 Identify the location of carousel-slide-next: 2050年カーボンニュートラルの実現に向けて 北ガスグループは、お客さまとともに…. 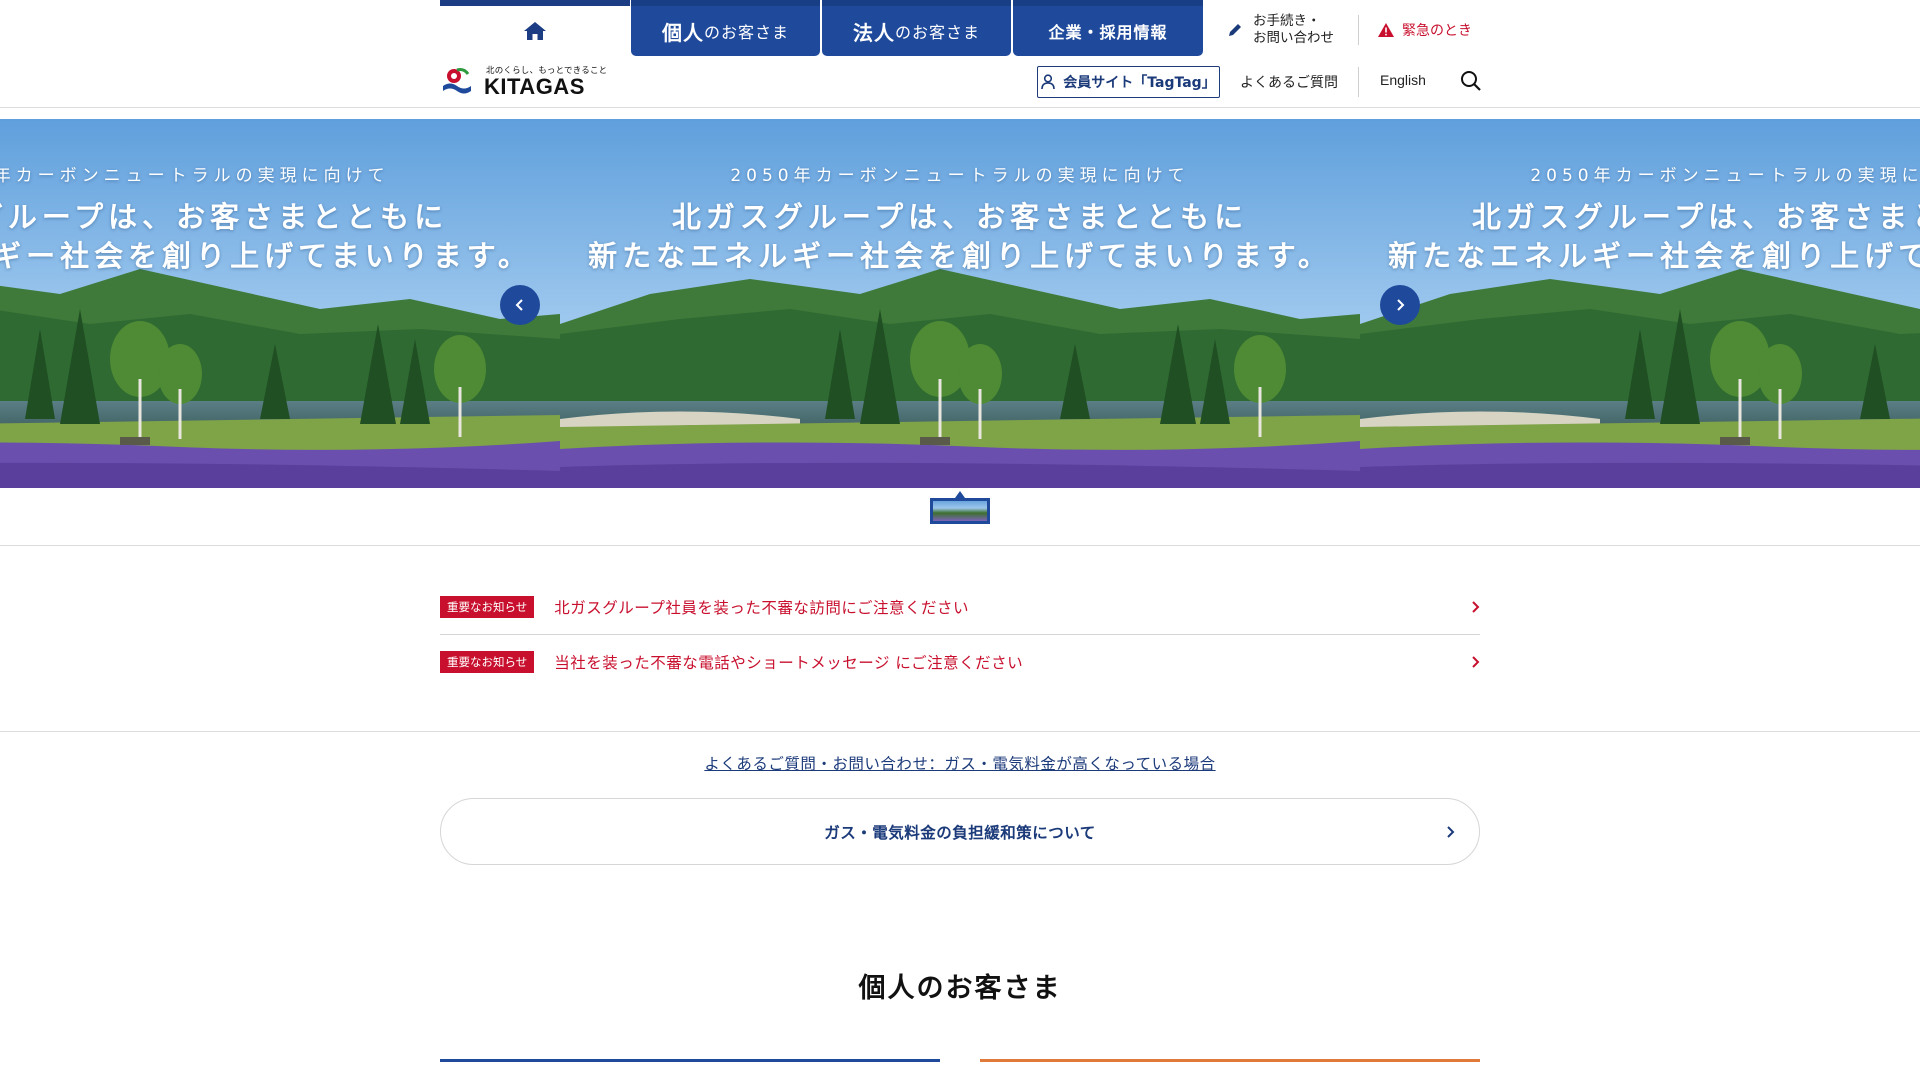
(1640, 303).